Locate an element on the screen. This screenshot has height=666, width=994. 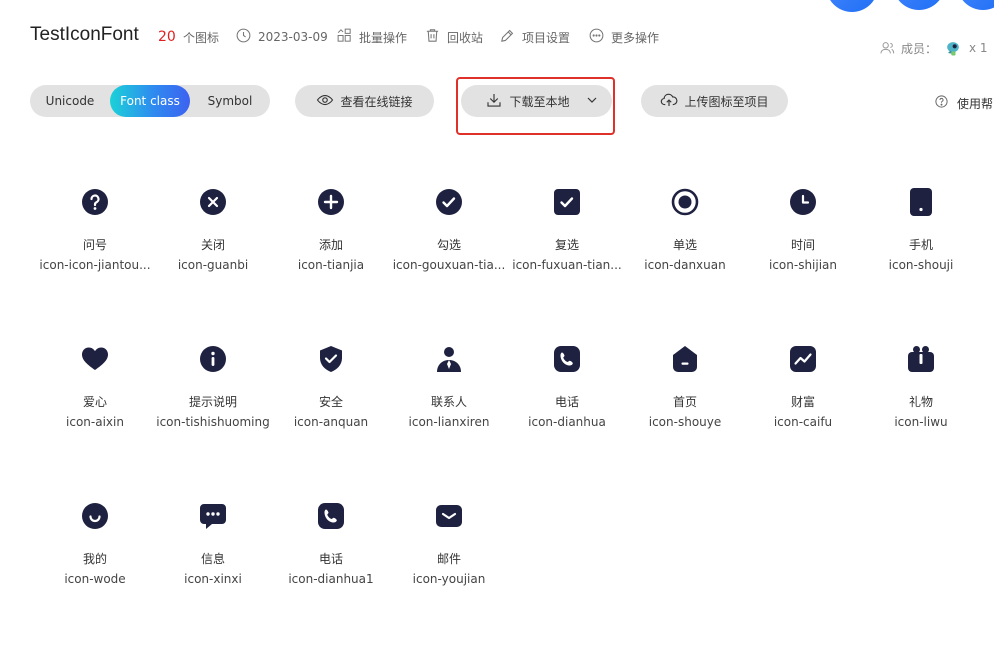
icon-class: icon-lianxiren is located at coordinates (449, 422).